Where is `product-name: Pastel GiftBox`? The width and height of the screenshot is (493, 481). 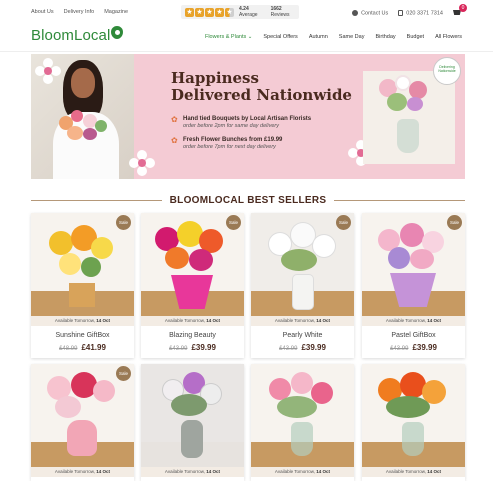 product-name: Pastel GiftBox is located at coordinates (413, 335).